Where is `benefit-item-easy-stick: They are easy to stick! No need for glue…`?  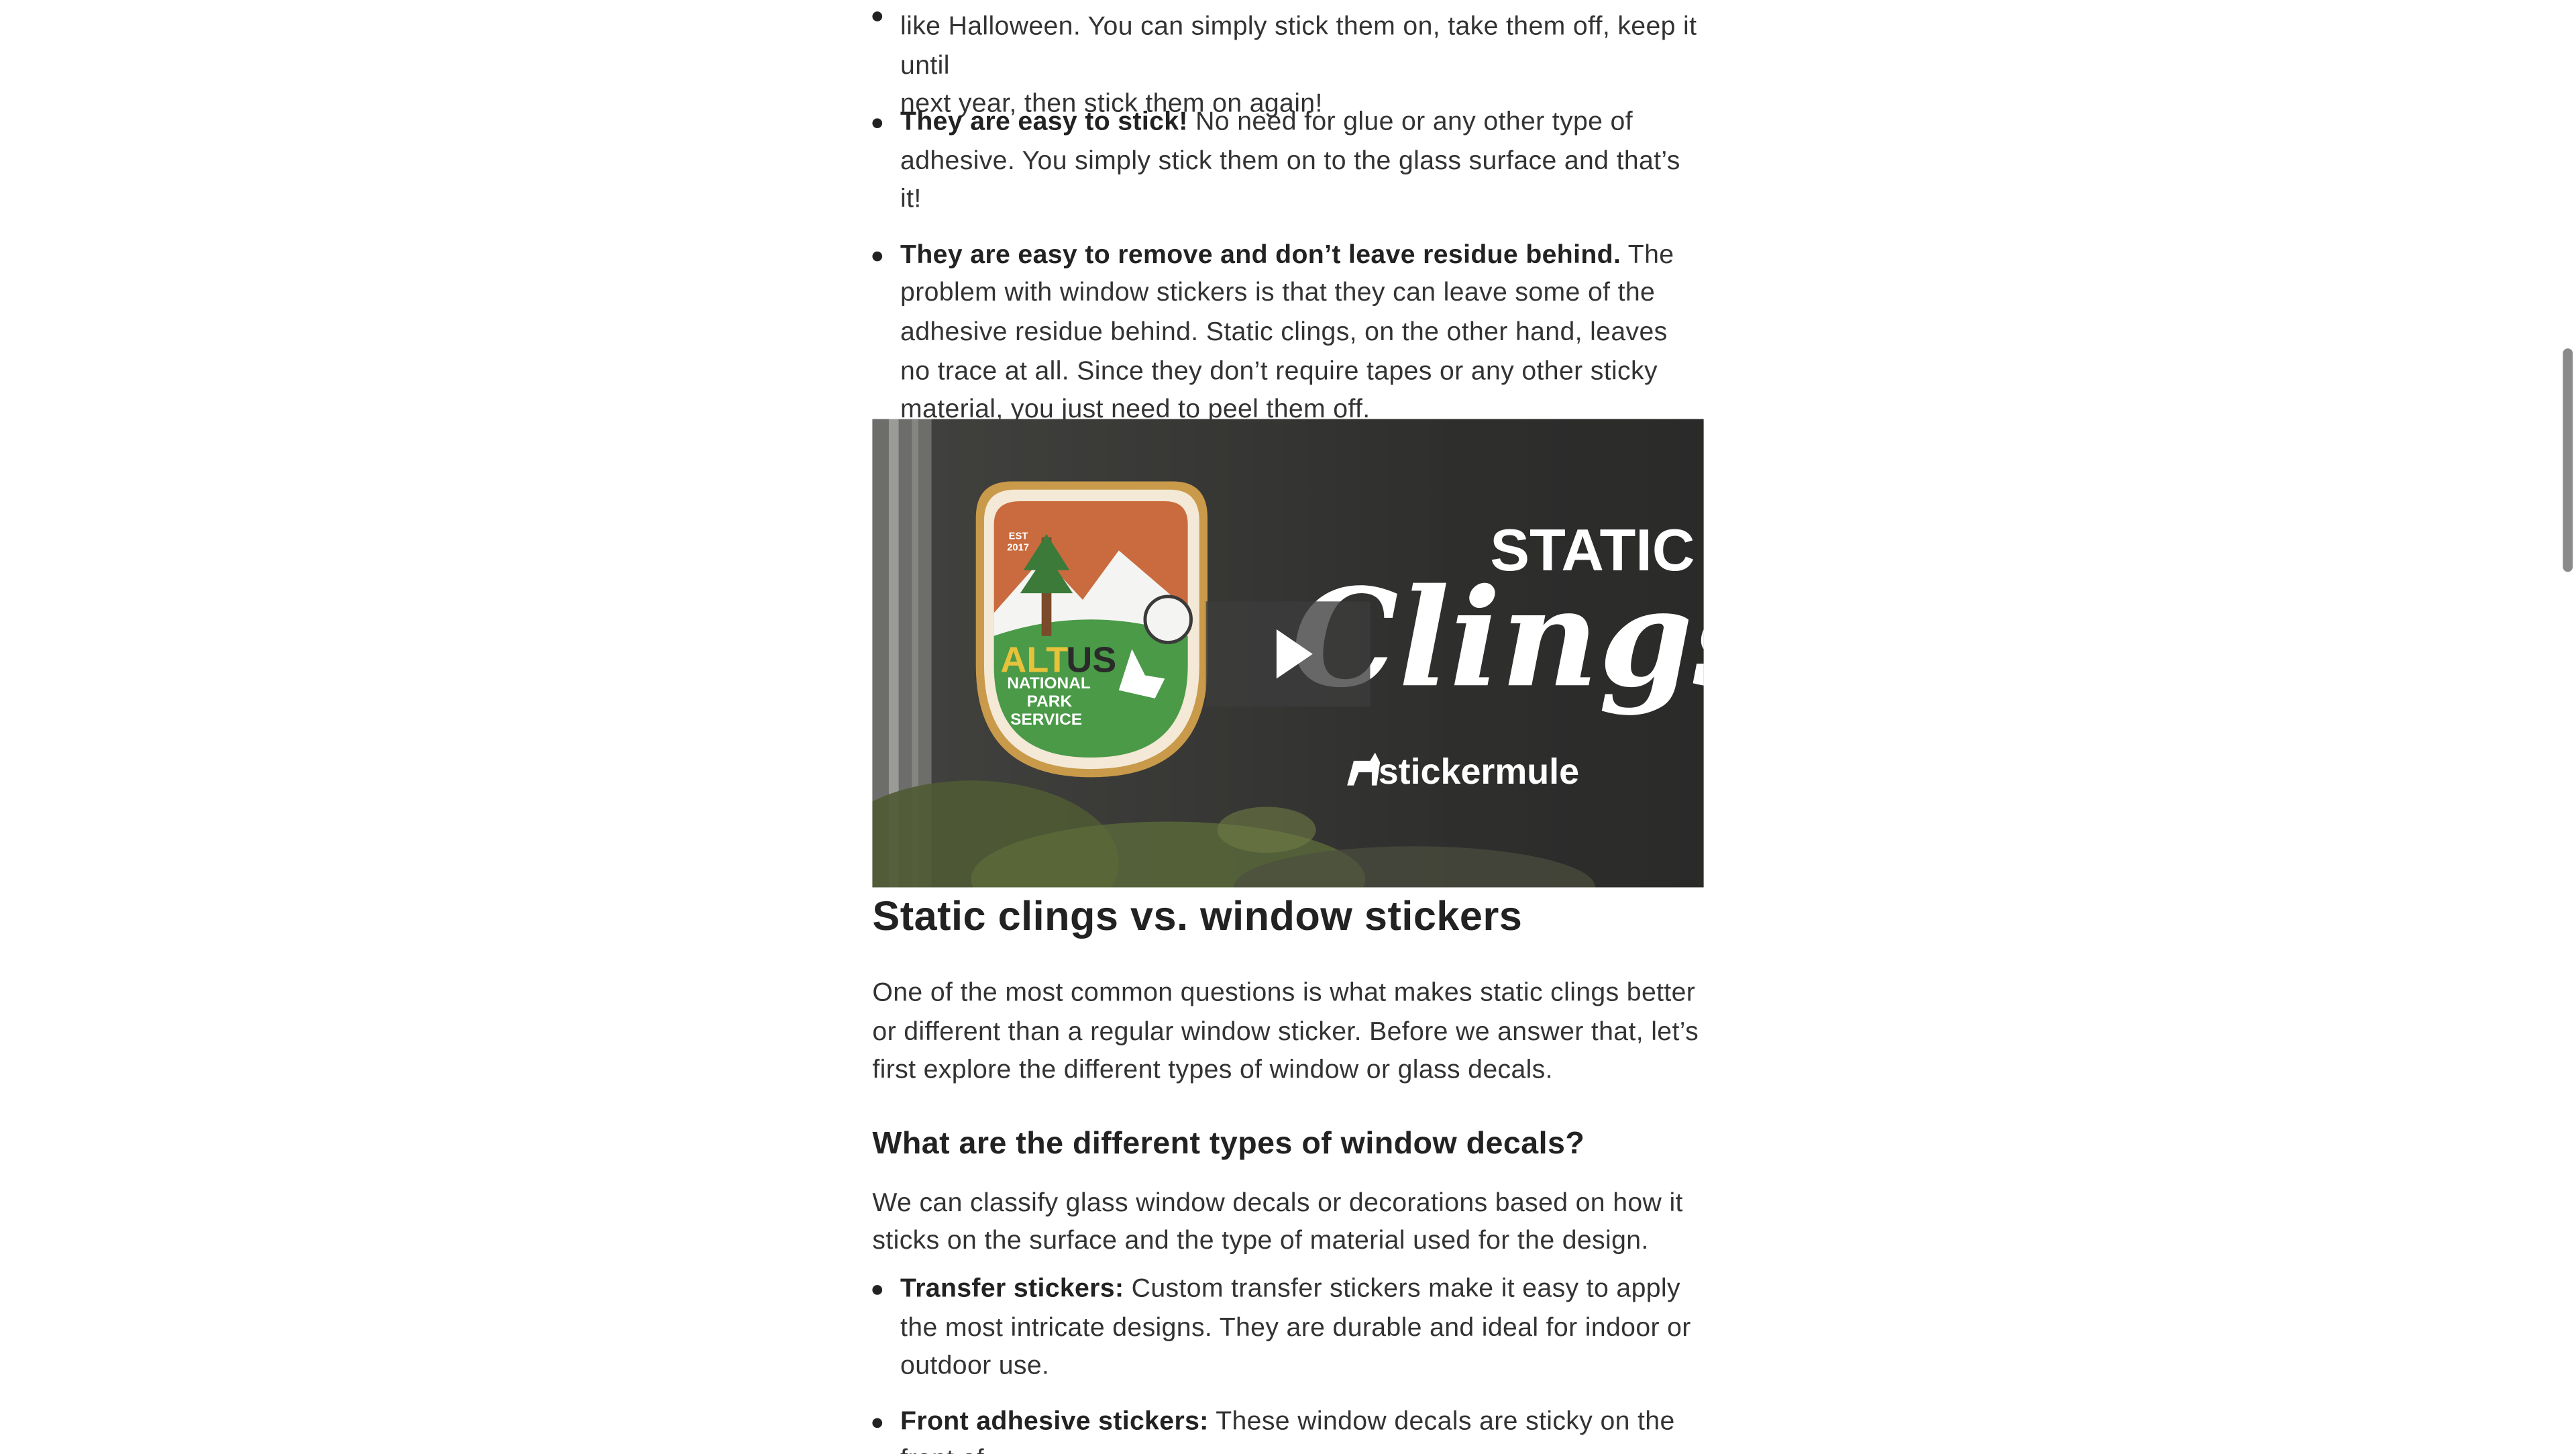 benefit-item-easy-stick: They are easy to stick! No need for glue… is located at coordinates (1287, 161).